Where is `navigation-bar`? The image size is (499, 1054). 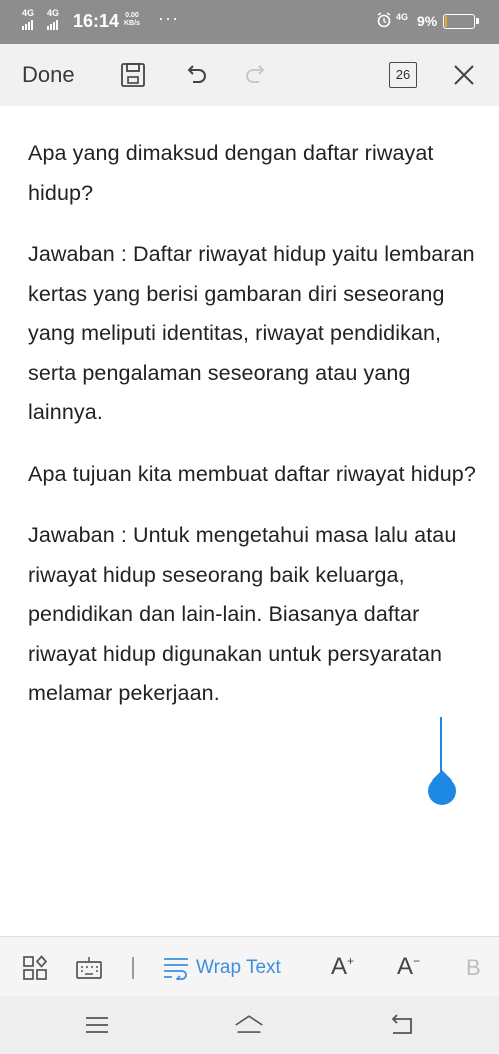 navigation-bar is located at coordinates (249, 1025).